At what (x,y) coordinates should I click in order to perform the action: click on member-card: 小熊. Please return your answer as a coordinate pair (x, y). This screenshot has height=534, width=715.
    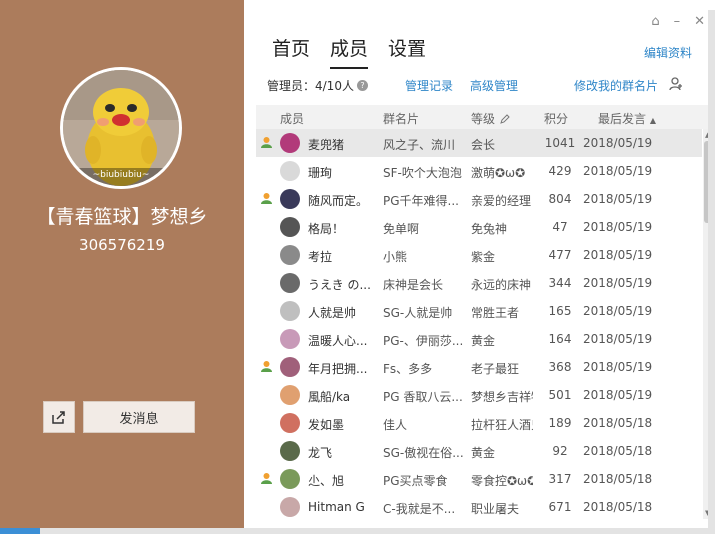
    Looking at the image, I should click on (395, 257).